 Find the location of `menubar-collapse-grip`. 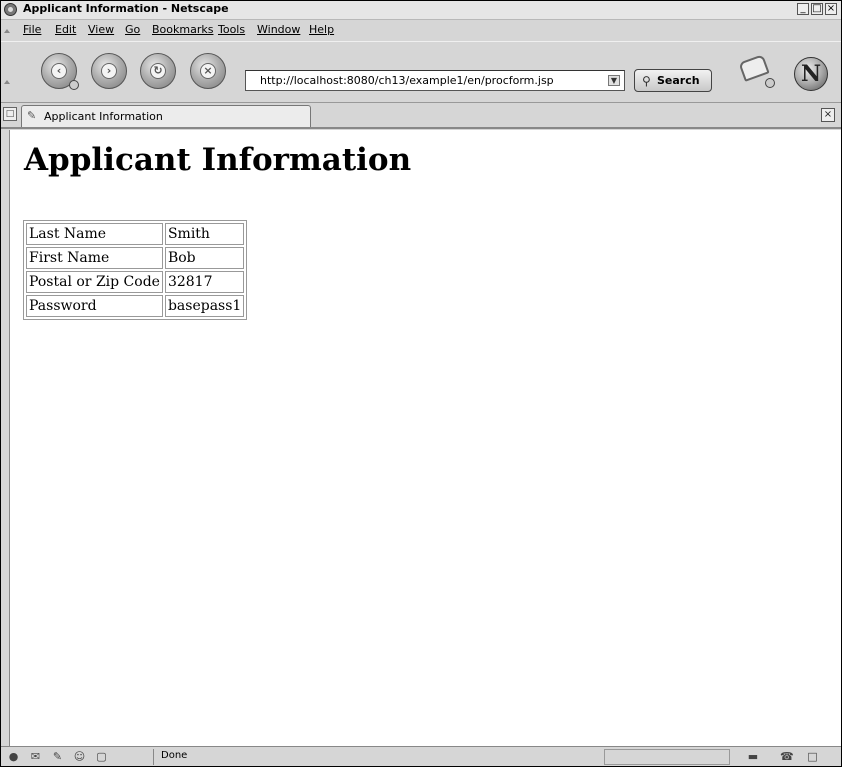

menubar-collapse-grip is located at coordinates (7, 31).